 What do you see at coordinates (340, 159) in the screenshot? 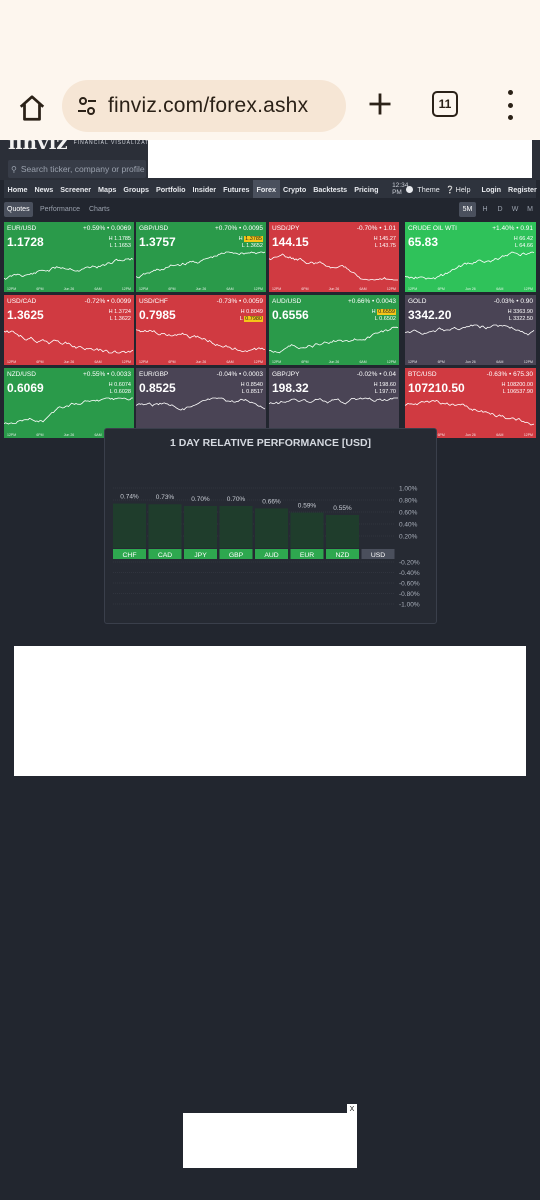
I see `ad-banner-top` at bounding box center [340, 159].